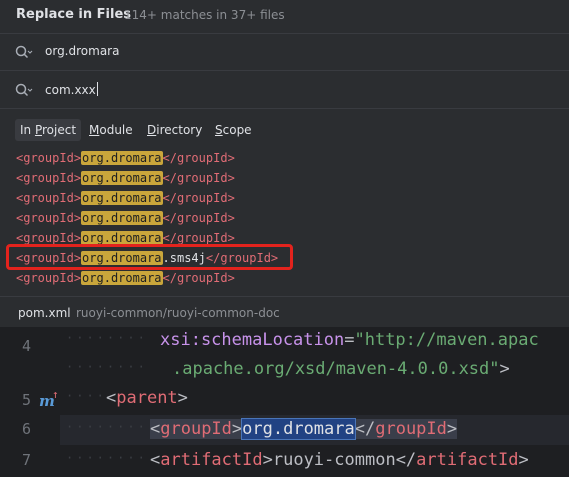 The width and height of the screenshot is (569, 477). I want to click on code-line: xsi:schemaLocation="http://maven.apac, so click(349, 340).